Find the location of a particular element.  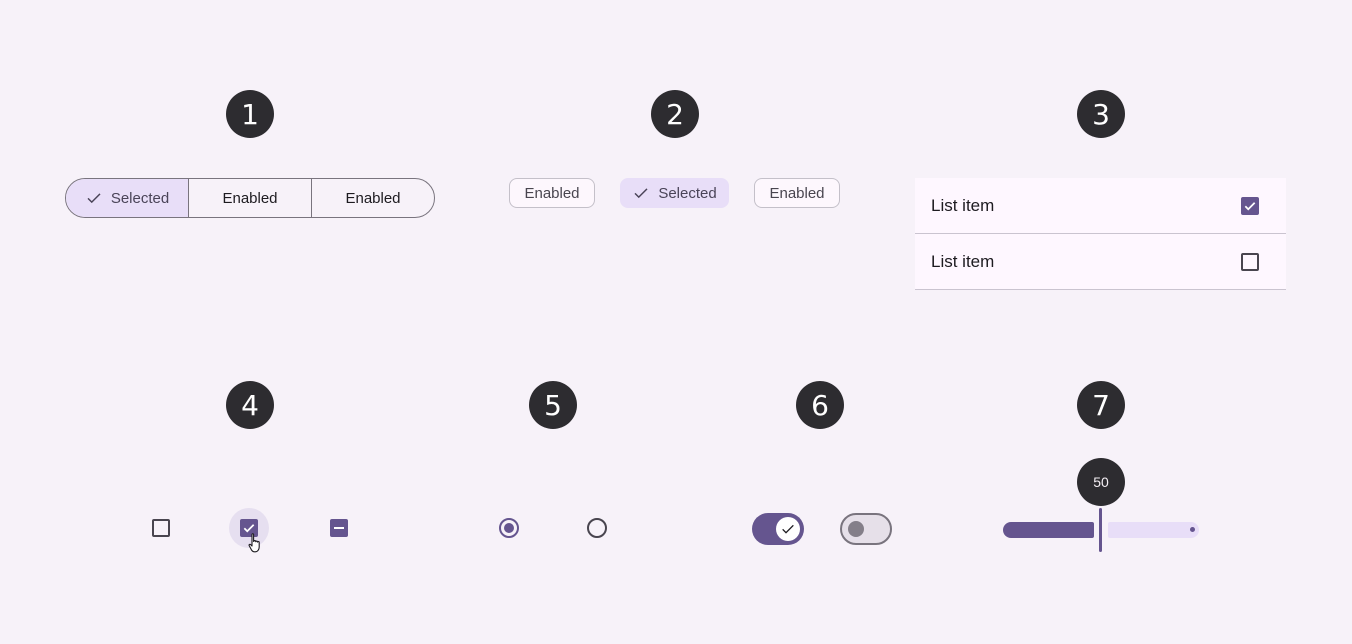

filter-chip-enabled-1: Enabled is located at coordinates (552, 193).